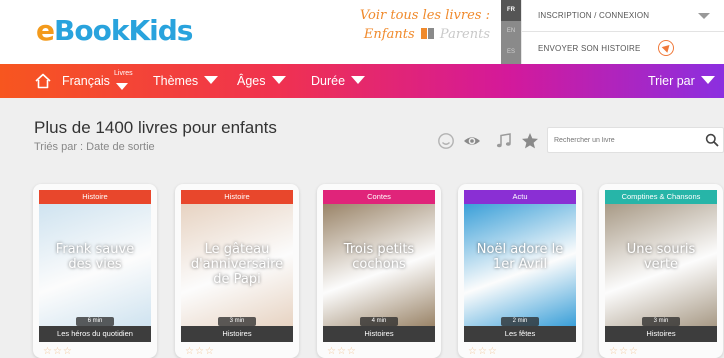 The image size is (724, 358). What do you see at coordinates (389, 34) in the screenshot?
I see `audience-enfants-link: Enfants` at bounding box center [389, 34].